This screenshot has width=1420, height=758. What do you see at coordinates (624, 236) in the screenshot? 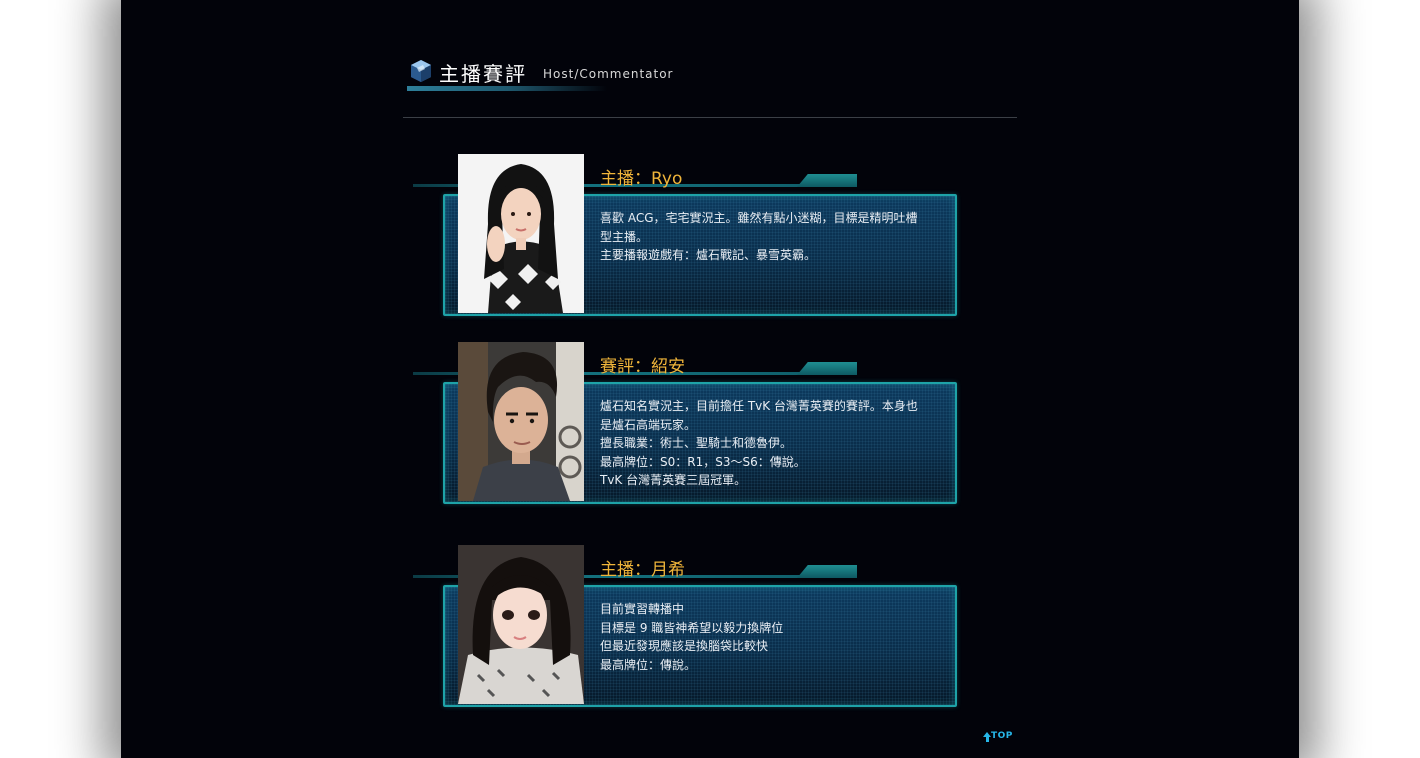
I see `description-line: 型主播。` at bounding box center [624, 236].